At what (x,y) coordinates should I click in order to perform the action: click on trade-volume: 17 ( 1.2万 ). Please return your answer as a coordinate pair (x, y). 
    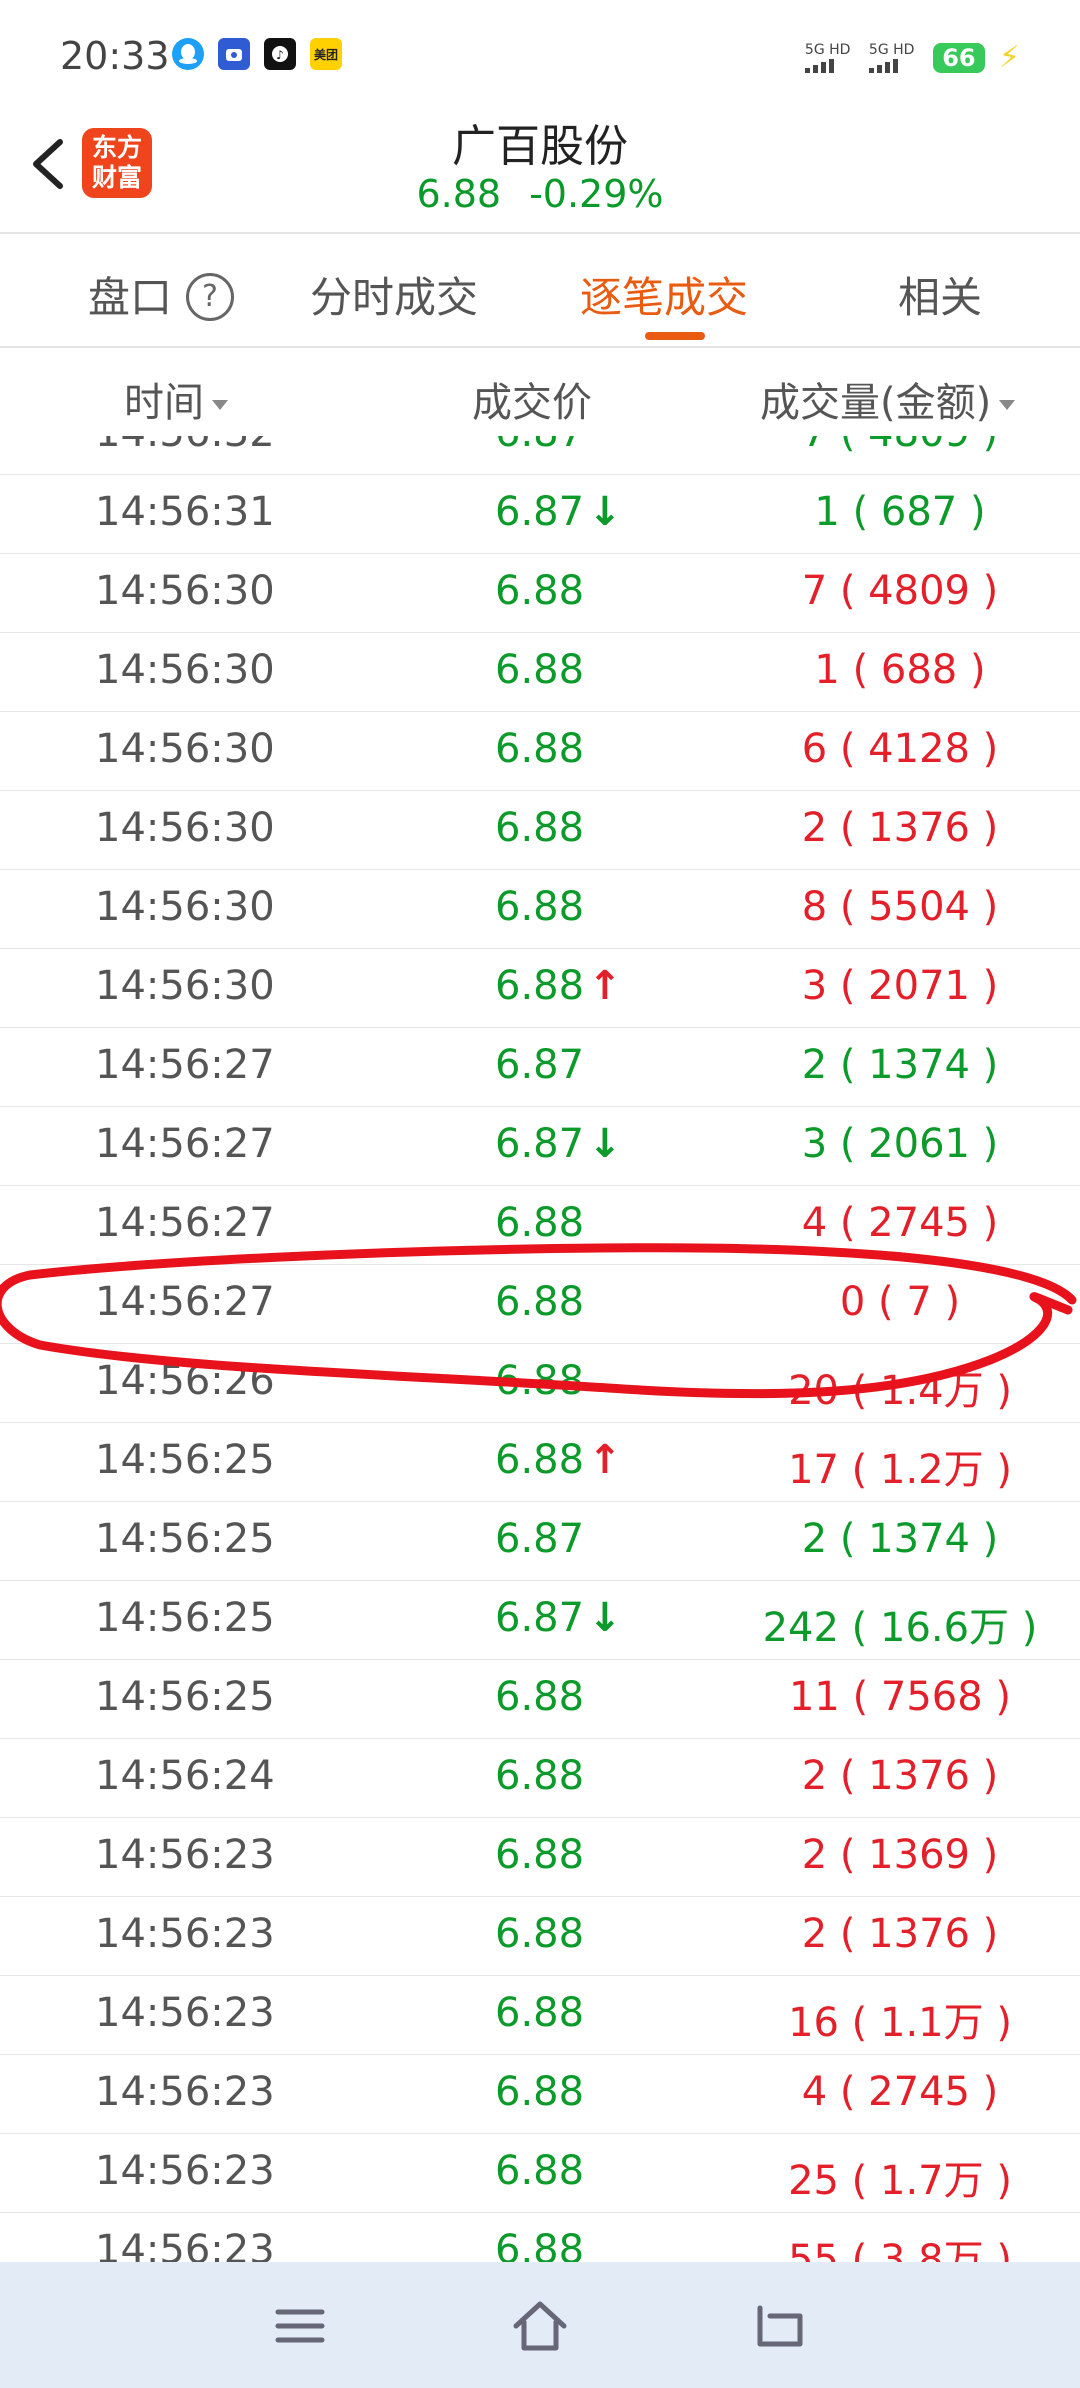
    Looking at the image, I should click on (900, 1470).